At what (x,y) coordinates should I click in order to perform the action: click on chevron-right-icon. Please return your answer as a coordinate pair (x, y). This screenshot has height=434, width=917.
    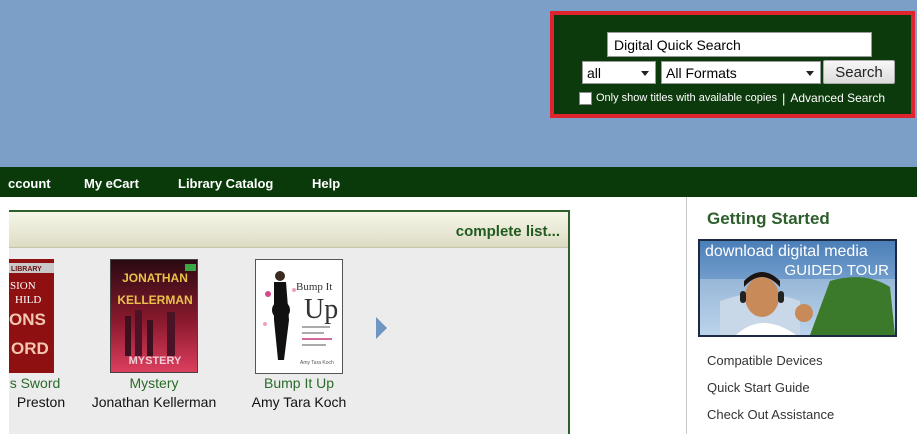
    Looking at the image, I should click on (381, 328).